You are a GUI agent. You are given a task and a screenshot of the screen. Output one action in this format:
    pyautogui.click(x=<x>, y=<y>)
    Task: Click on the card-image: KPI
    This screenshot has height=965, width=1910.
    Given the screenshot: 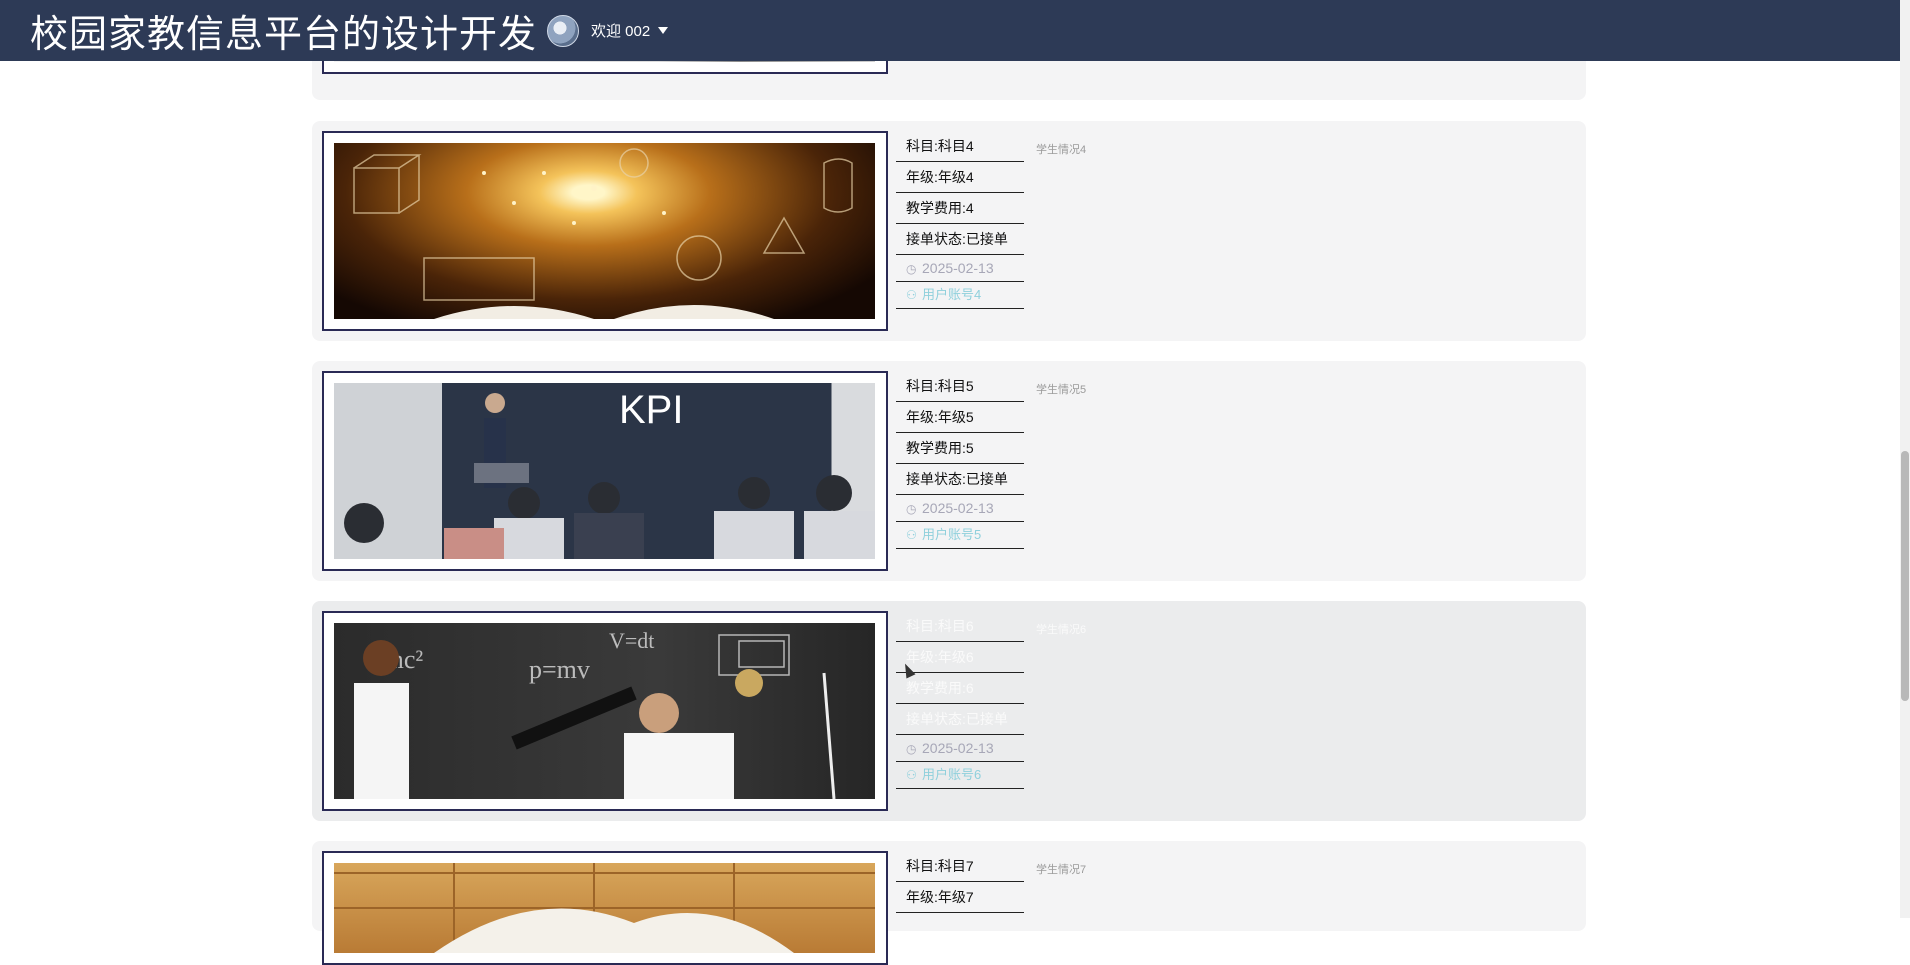 What is the action you would take?
    pyautogui.click(x=604, y=471)
    